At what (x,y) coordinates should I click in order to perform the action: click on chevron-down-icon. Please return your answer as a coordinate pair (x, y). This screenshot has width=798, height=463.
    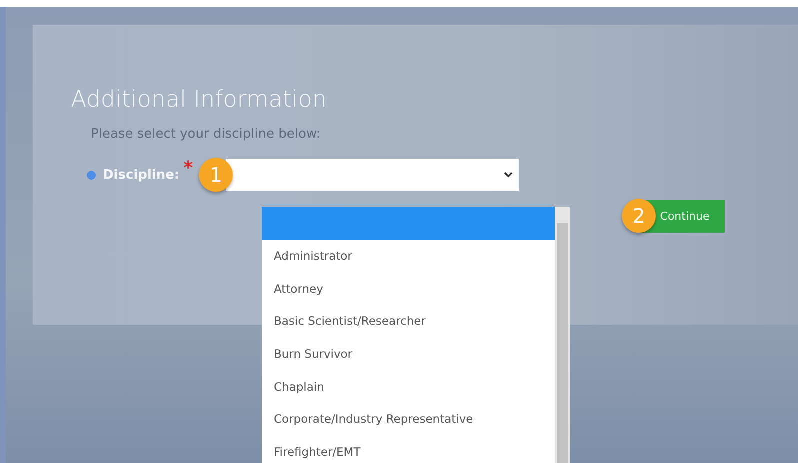
    Looking at the image, I should click on (509, 175).